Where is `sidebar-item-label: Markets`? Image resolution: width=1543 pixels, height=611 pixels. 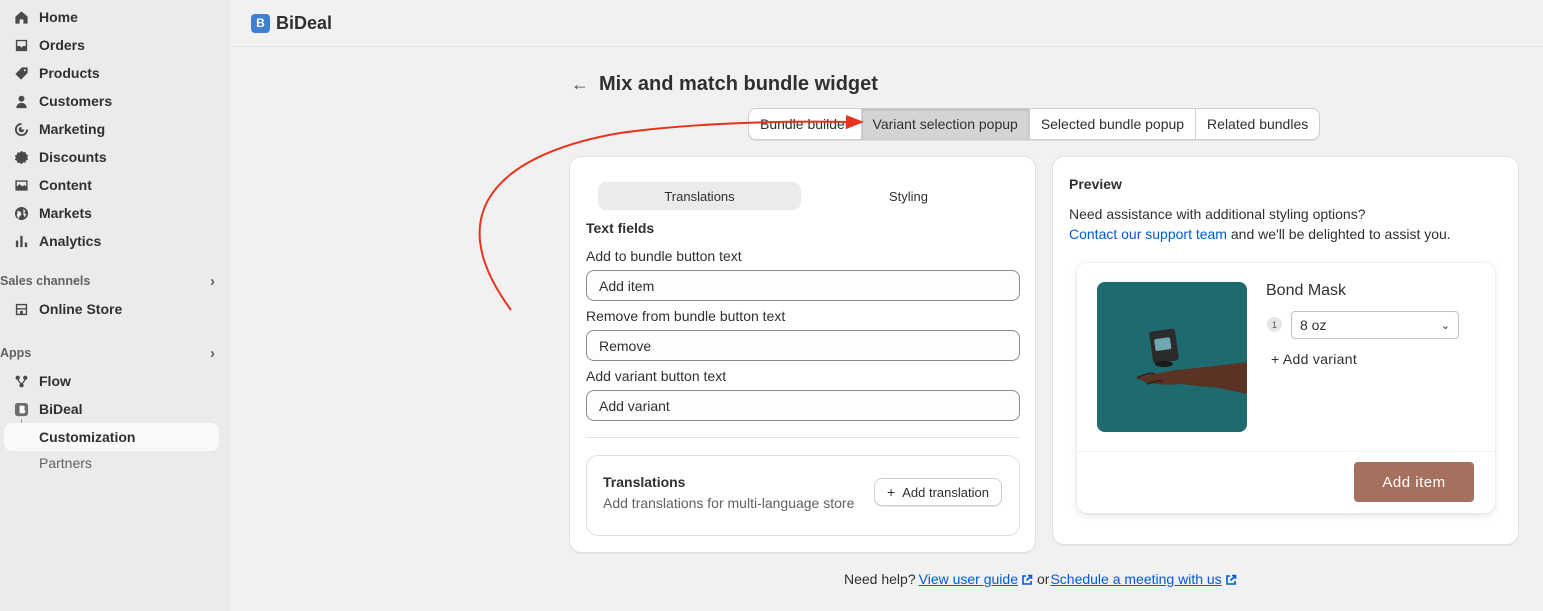 sidebar-item-label: Markets is located at coordinates (65, 213).